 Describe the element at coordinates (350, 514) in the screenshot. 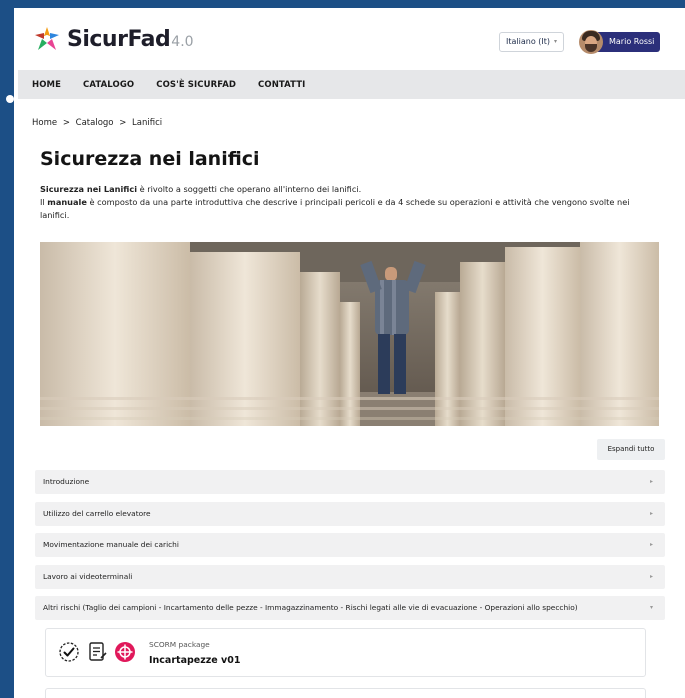

I see `section-carrello-elevatore: Utilizzo del carrello elevatore ▸` at that location.